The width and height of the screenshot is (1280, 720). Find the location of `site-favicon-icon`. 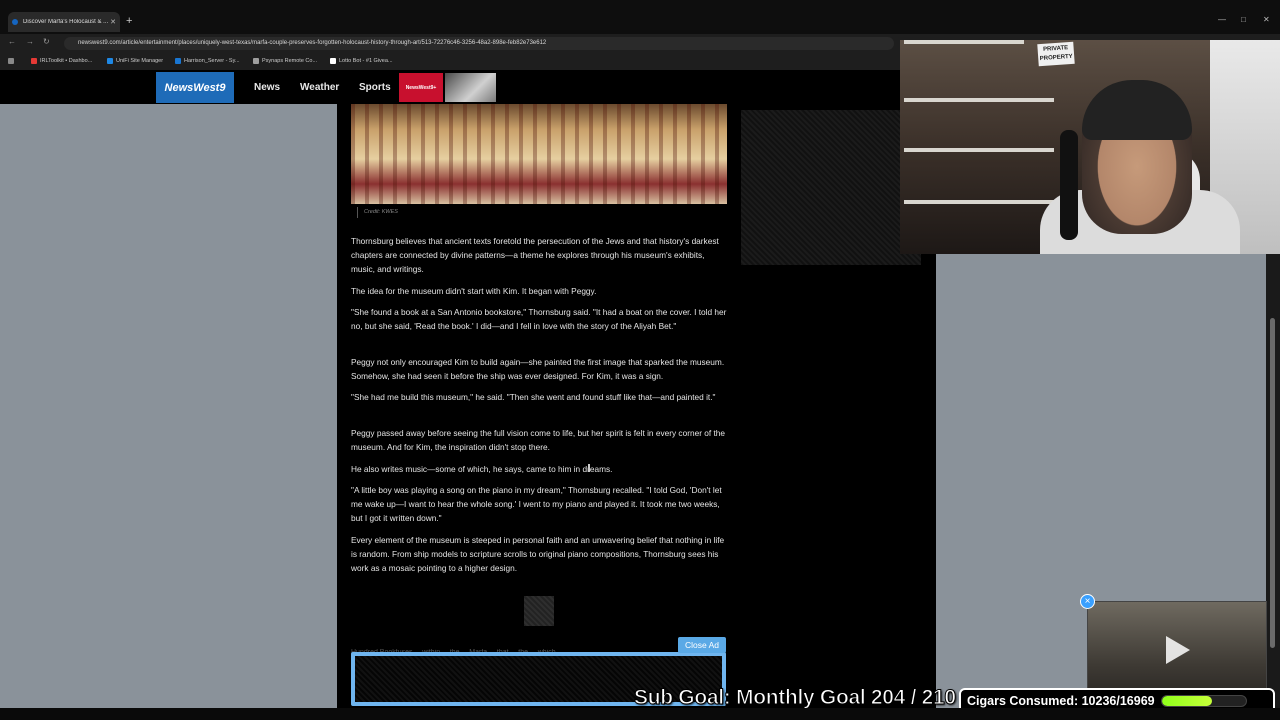

site-favicon-icon is located at coordinates (15, 22).